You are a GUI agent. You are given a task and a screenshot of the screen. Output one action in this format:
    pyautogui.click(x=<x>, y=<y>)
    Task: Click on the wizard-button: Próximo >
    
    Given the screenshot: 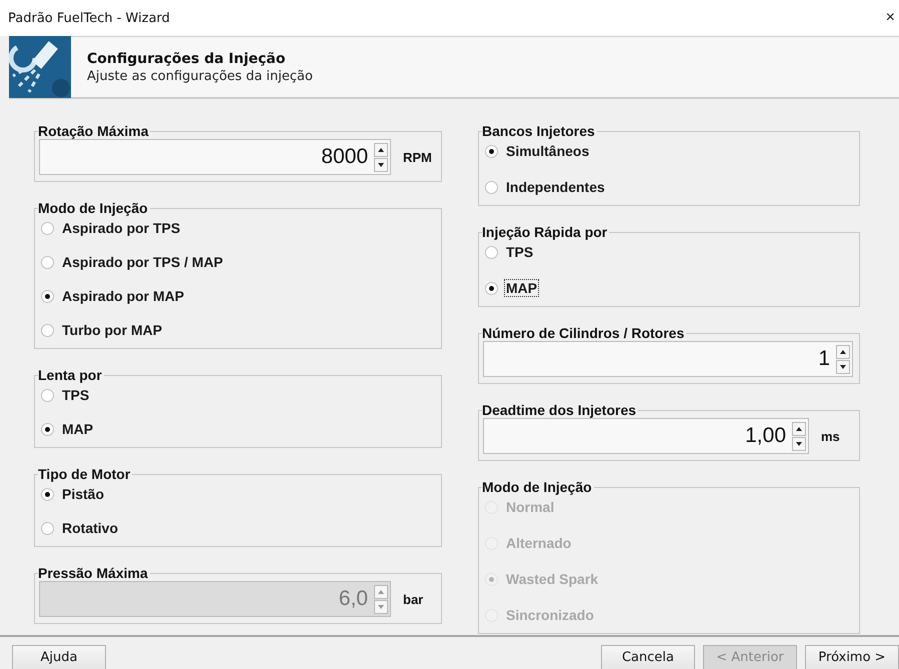 What is the action you would take?
    pyautogui.click(x=852, y=657)
    